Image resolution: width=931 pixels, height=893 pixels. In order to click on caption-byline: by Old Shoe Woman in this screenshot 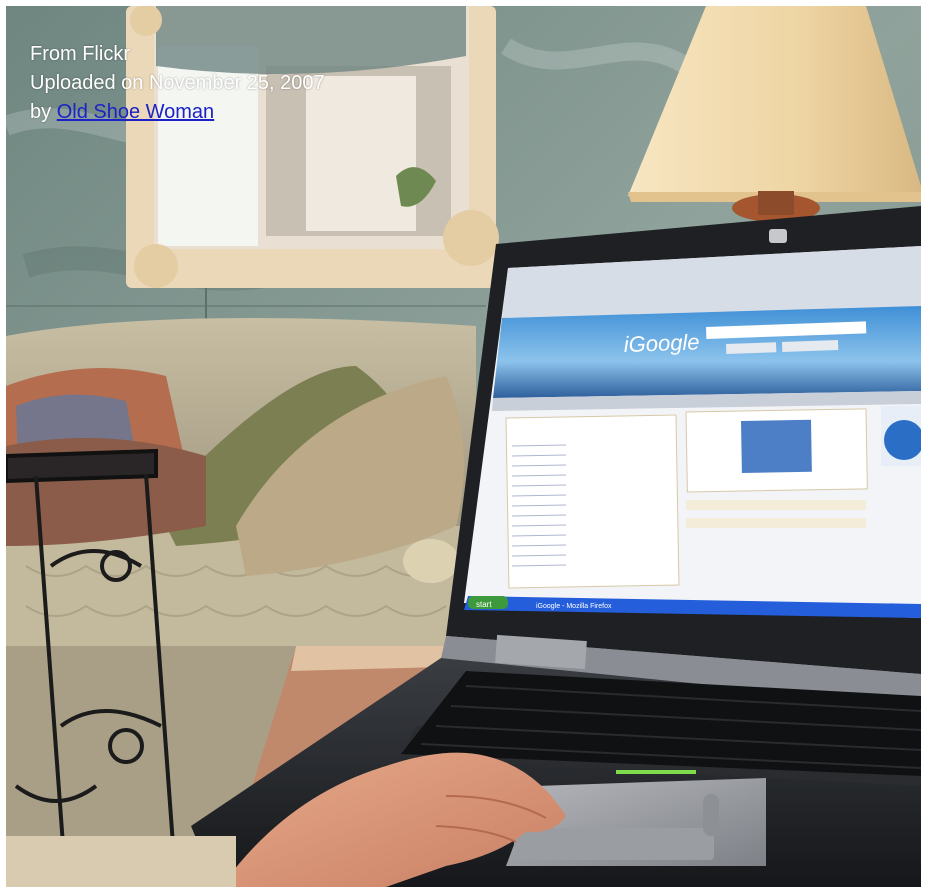, I will do `click(177, 112)`.